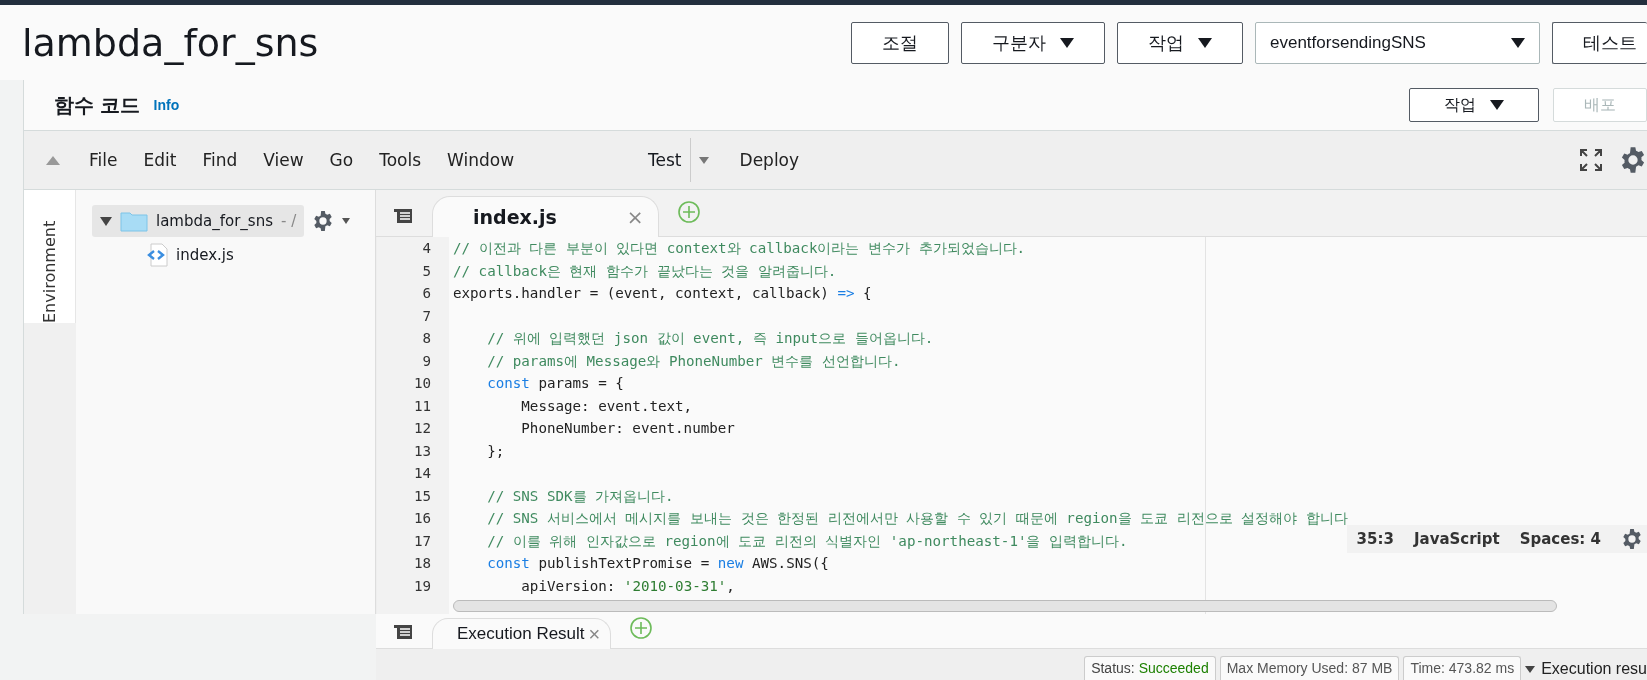 This screenshot has width=1647, height=680. What do you see at coordinates (1560, 539) in the screenshot?
I see `indent-label: Spaces: 4` at bounding box center [1560, 539].